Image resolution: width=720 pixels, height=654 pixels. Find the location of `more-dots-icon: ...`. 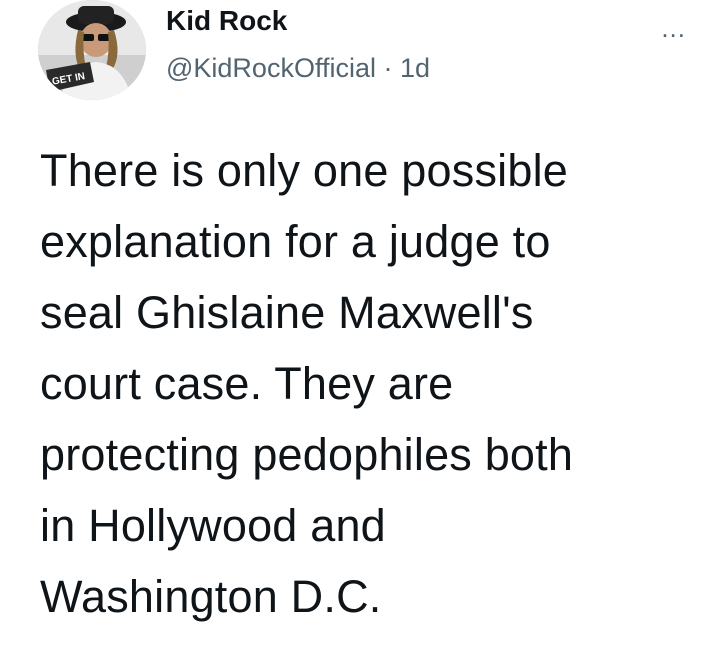

more-dots-icon: ... is located at coordinates (673, 28).